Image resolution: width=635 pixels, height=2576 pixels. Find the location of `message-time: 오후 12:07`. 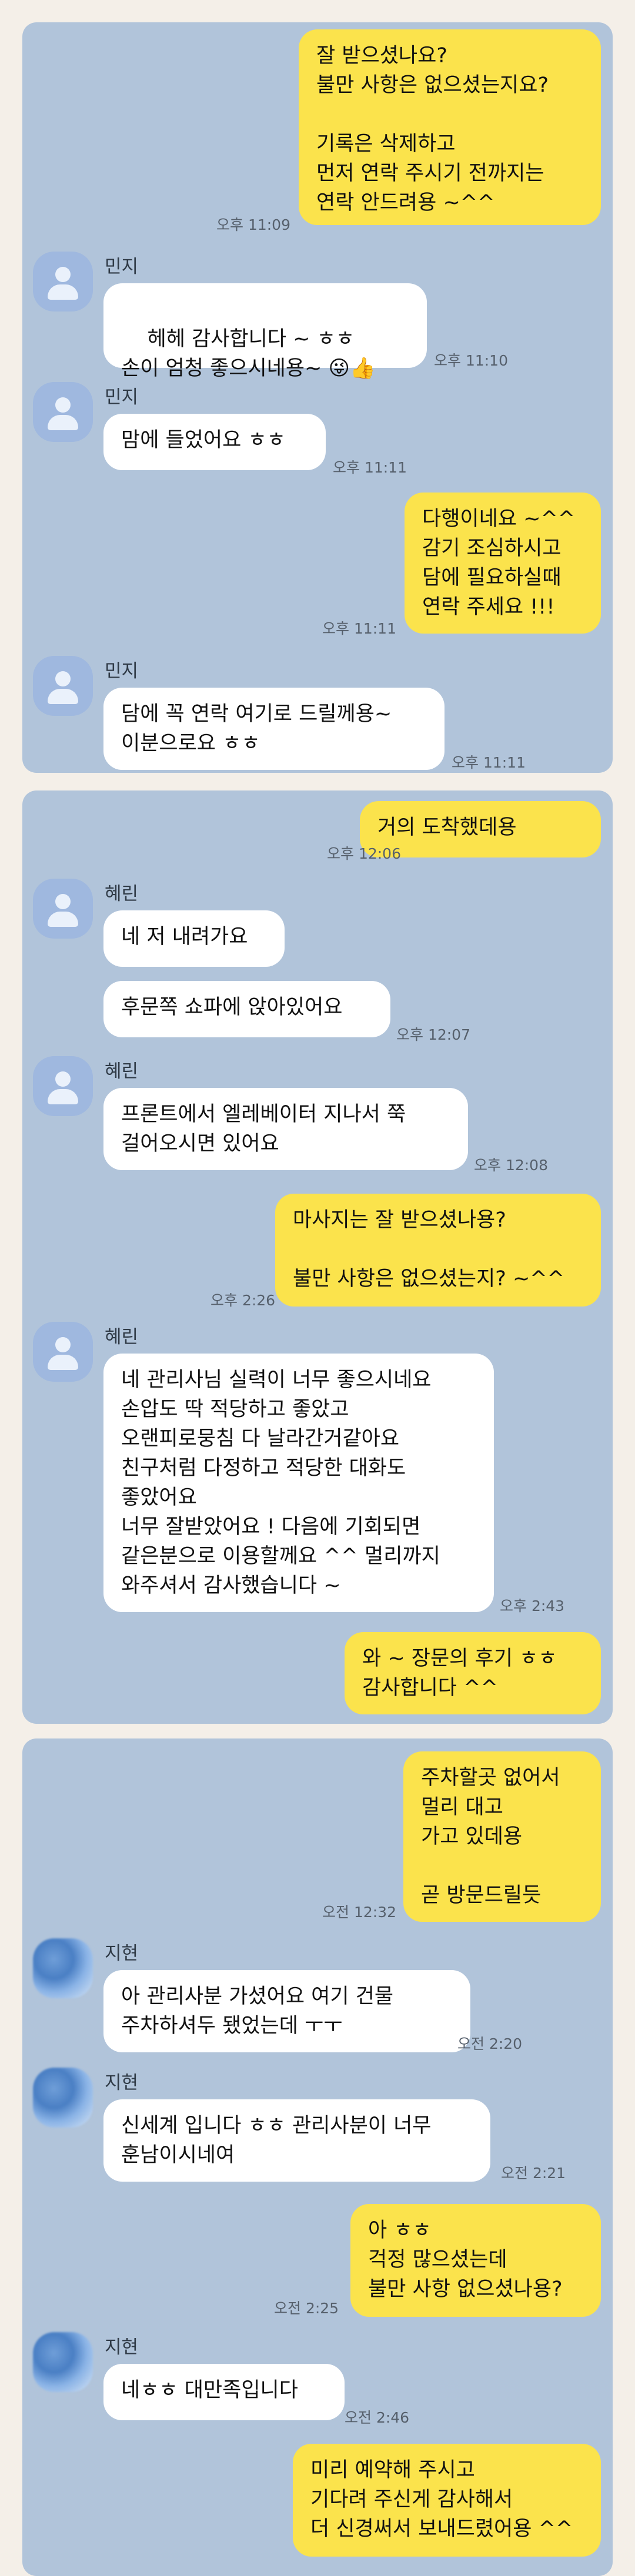

message-time: 오후 12:07 is located at coordinates (433, 1034).